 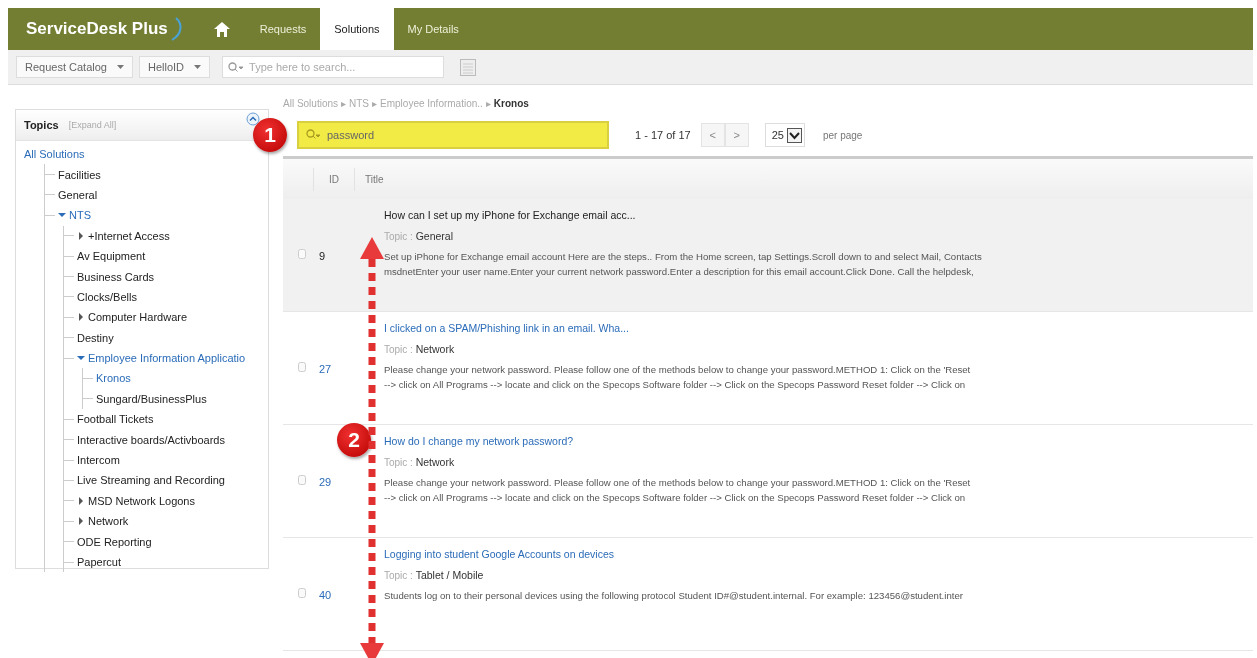 I want to click on tree-item: Av Equipment, so click(x=111, y=256).